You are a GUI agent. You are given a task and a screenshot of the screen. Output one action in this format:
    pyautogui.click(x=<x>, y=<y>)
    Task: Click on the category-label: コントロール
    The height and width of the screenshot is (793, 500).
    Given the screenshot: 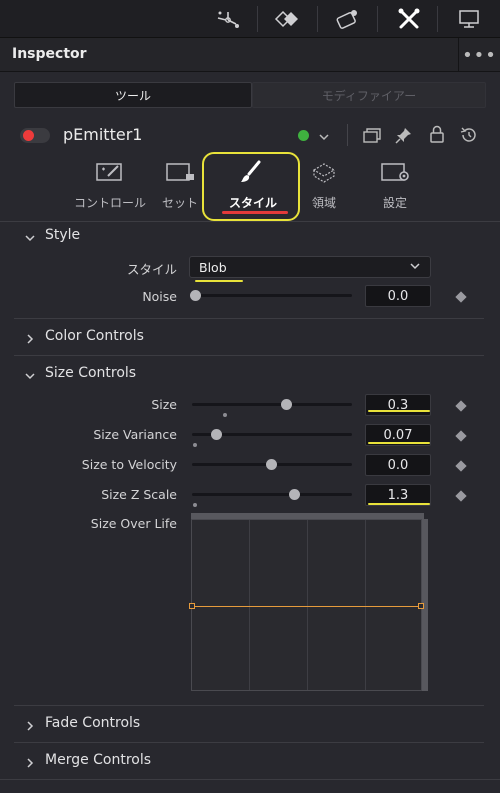 What is the action you would take?
    pyautogui.click(x=109, y=203)
    